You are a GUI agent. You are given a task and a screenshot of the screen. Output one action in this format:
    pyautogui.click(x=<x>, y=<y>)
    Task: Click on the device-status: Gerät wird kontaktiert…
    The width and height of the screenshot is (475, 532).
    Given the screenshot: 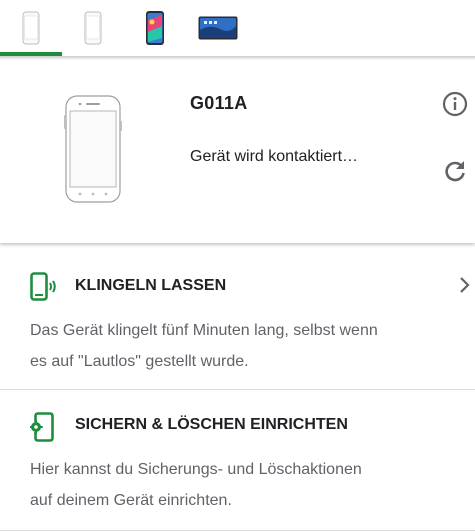 What is the action you would take?
    pyautogui.click(x=274, y=156)
    